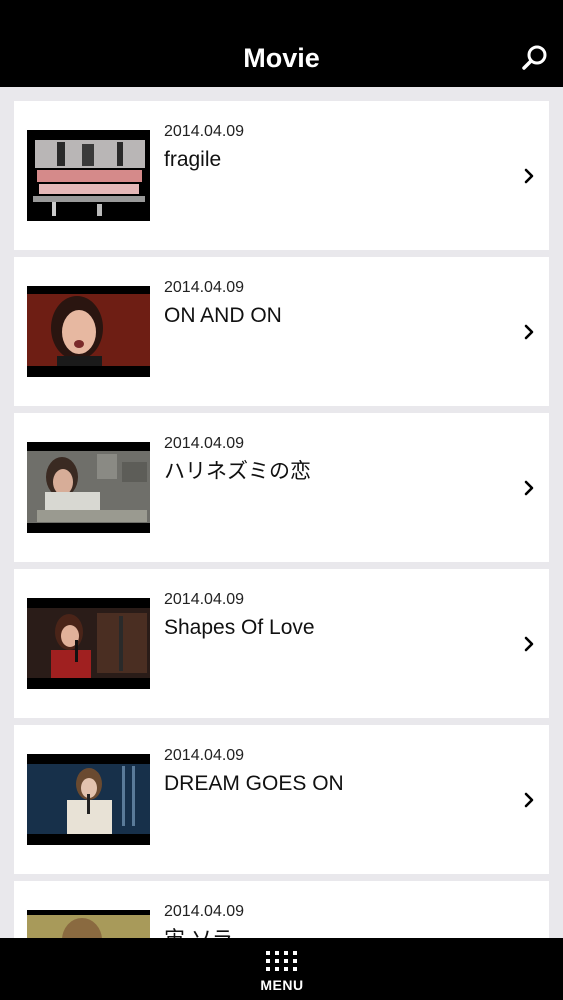  What do you see at coordinates (193, 159) in the screenshot?
I see `video-title: fragile` at bounding box center [193, 159].